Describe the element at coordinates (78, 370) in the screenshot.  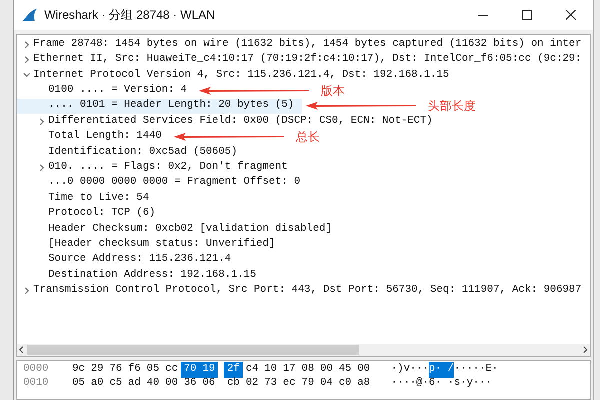
I see `hex-byte: 9c` at that location.